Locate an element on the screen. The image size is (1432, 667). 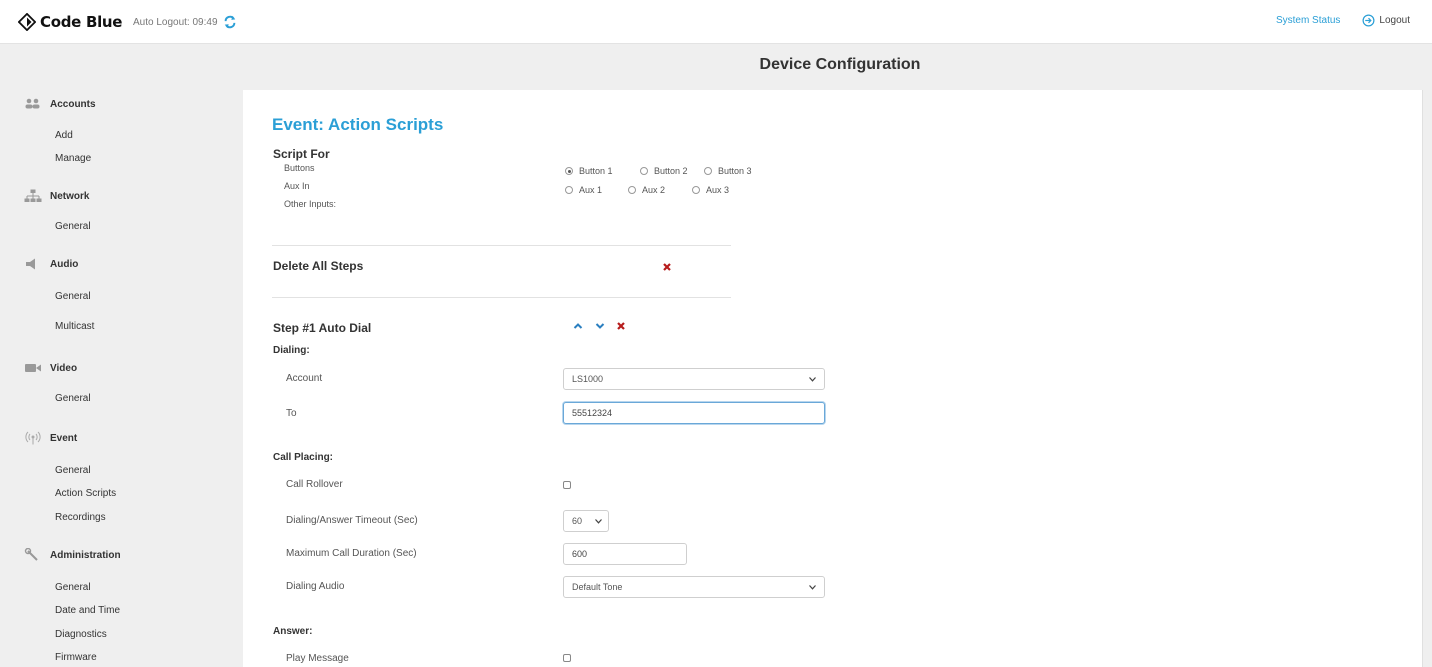
max-duration-input is located at coordinates (625, 554).